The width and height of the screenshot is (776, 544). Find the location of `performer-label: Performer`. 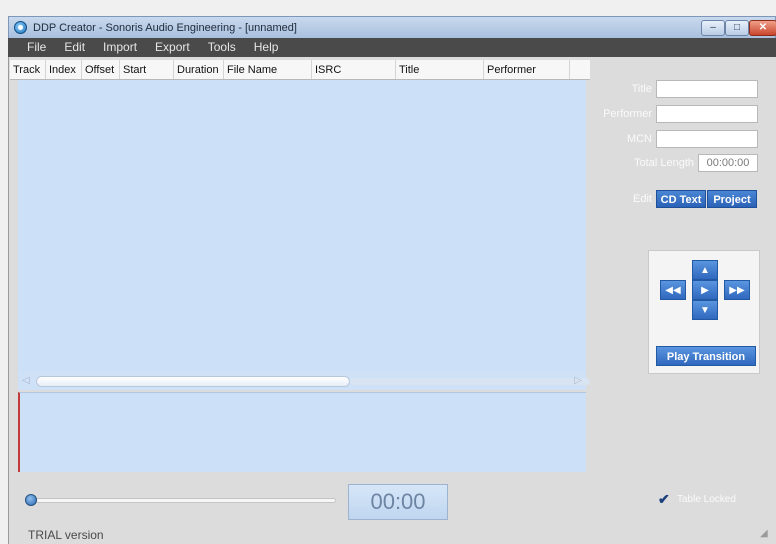

performer-label: Performer is located at coordinates (627, 114).